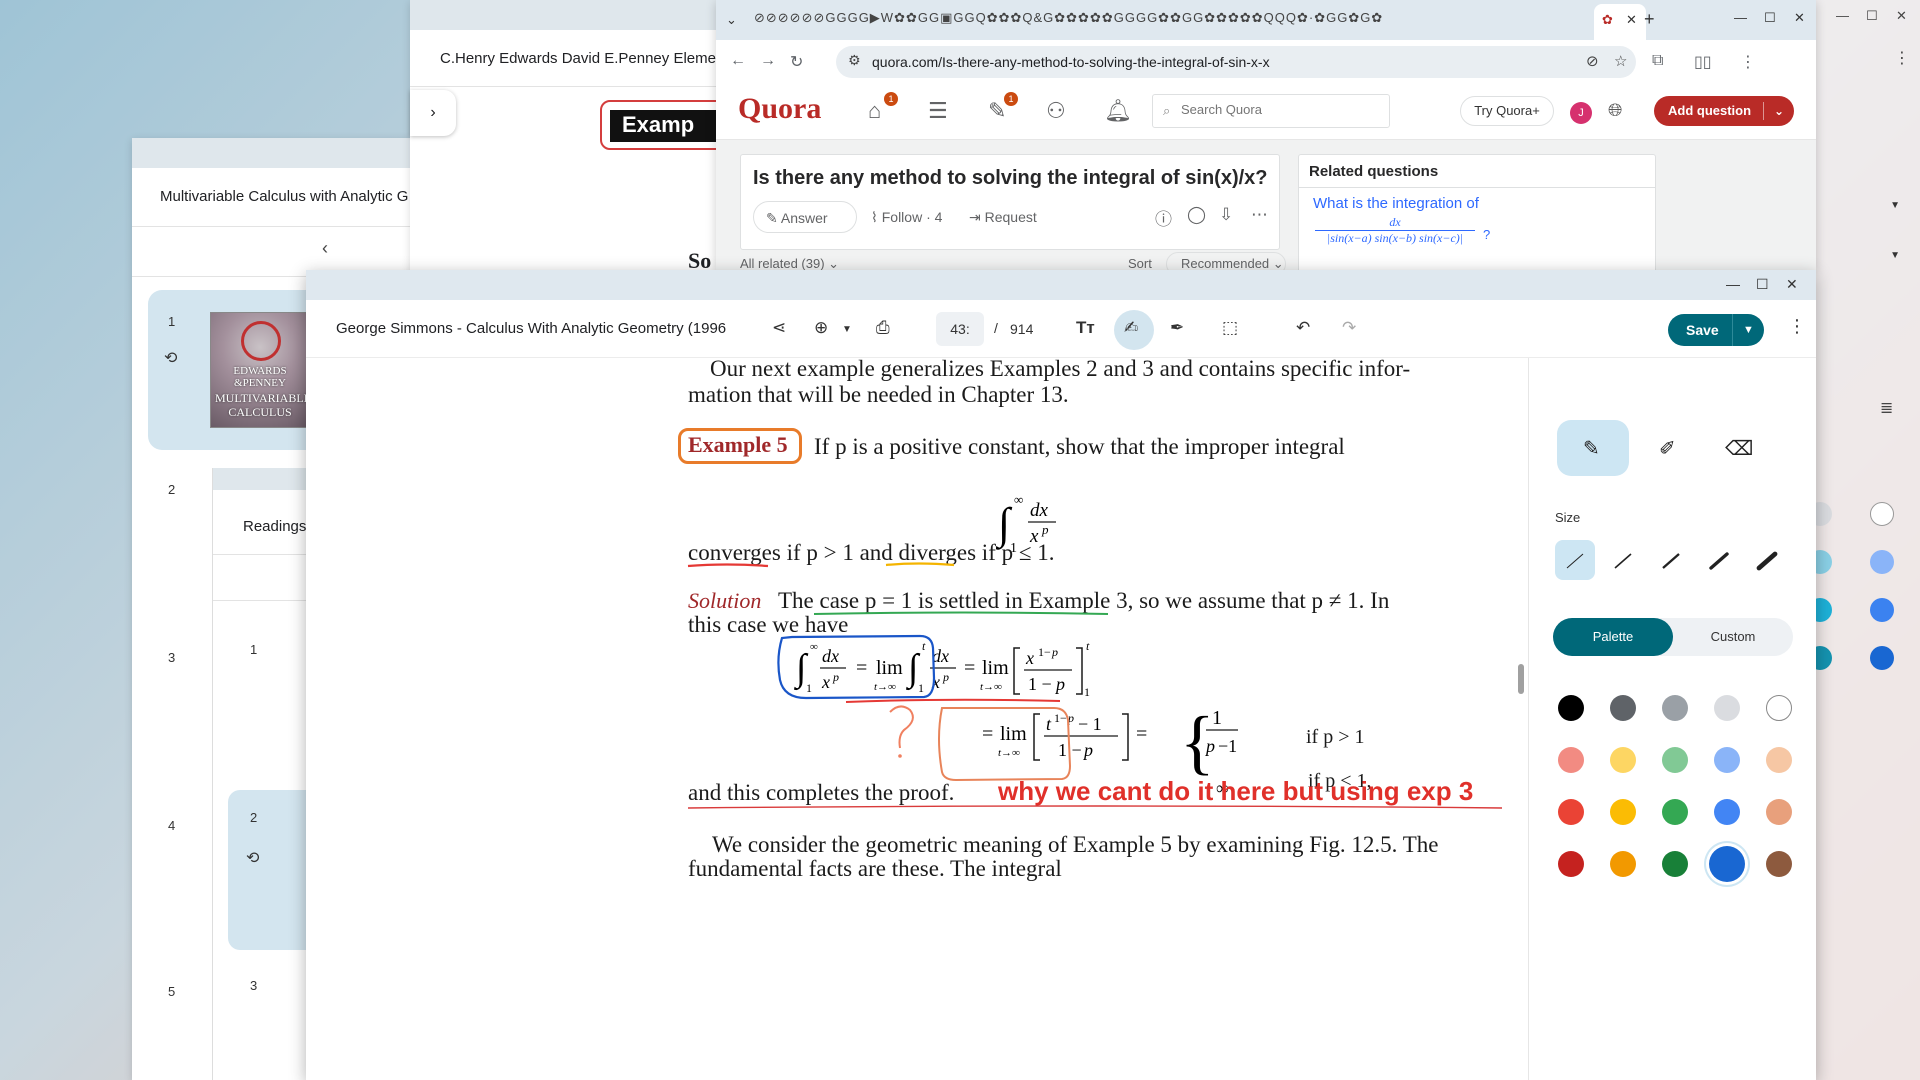 The height and width of the screenshot is (1080, 1920). Describe the element at coordinates (1163, 217) in the screenshot. I see `info-icon: ⓘ` at that location.